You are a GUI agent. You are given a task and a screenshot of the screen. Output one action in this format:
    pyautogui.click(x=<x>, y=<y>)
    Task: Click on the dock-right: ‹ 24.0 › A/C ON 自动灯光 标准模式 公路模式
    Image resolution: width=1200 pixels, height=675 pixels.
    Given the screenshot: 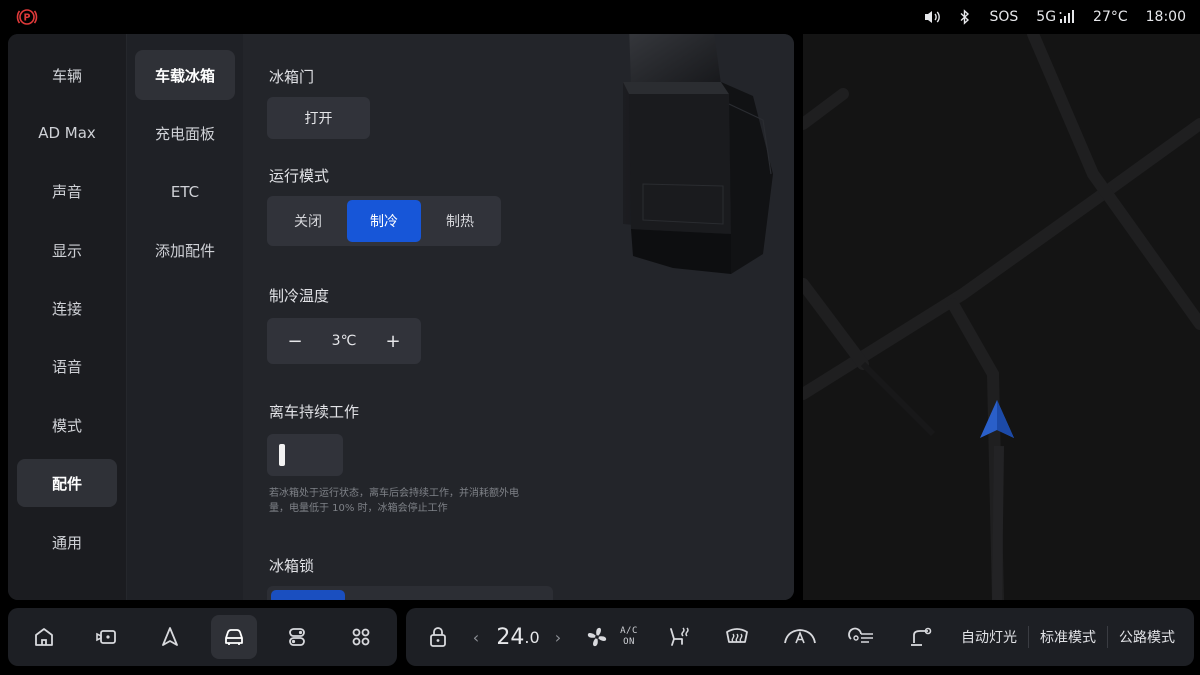 What is the action you would take?
    pyautogui.click(x=800, y=637)
    